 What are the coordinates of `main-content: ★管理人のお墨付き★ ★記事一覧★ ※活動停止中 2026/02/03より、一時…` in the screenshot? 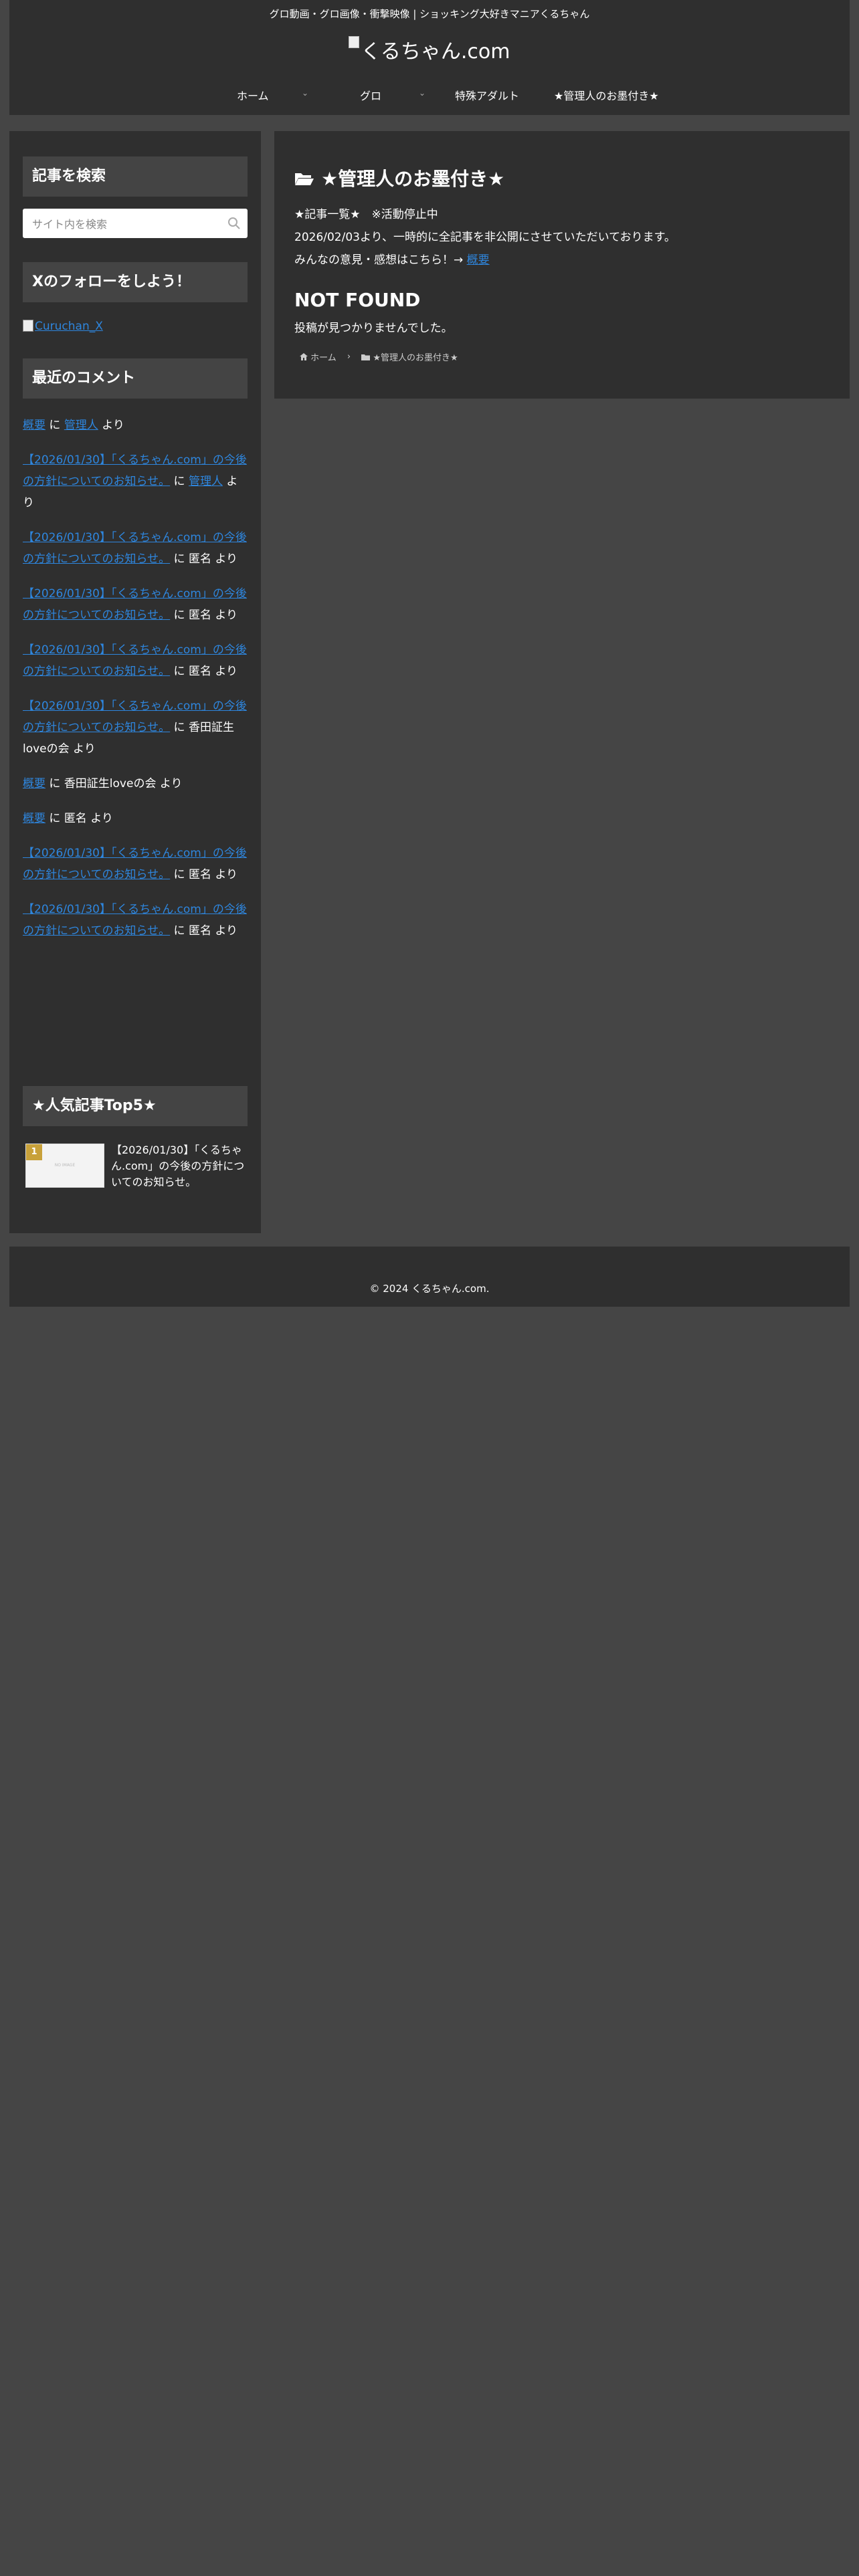 It's located at (562, 265).